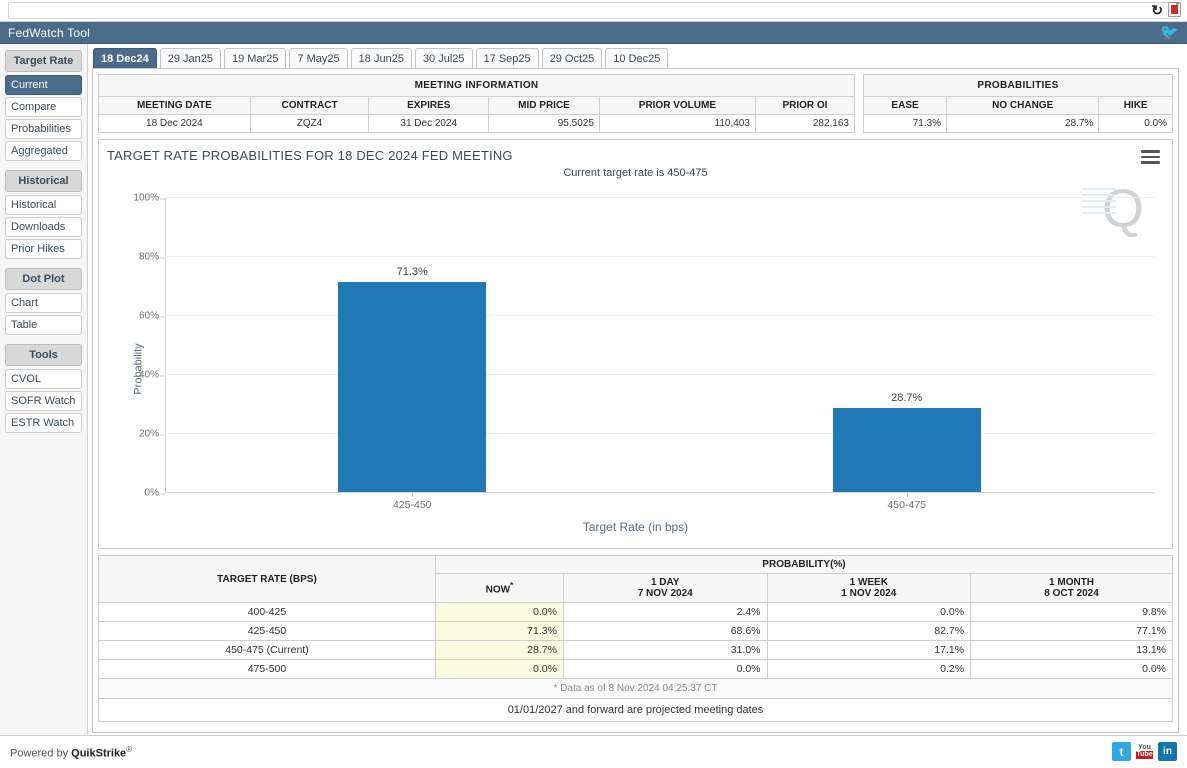 The image size is (1187, 768). What do you see at coordinates (804, 564) in the screenshot?
I see `probability-group-header: PROBABILITY(%)` at bounding box center [804, 564].